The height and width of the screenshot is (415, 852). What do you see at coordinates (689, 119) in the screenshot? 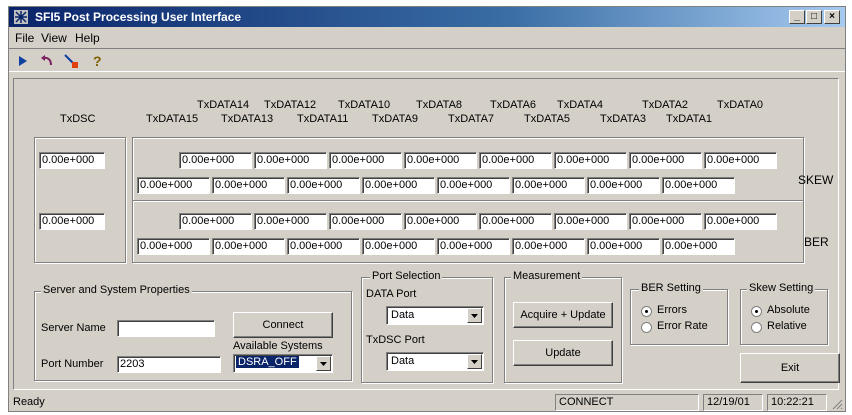
I see `col-txdata1: TxDATA1` at bounding box center [689, 119].